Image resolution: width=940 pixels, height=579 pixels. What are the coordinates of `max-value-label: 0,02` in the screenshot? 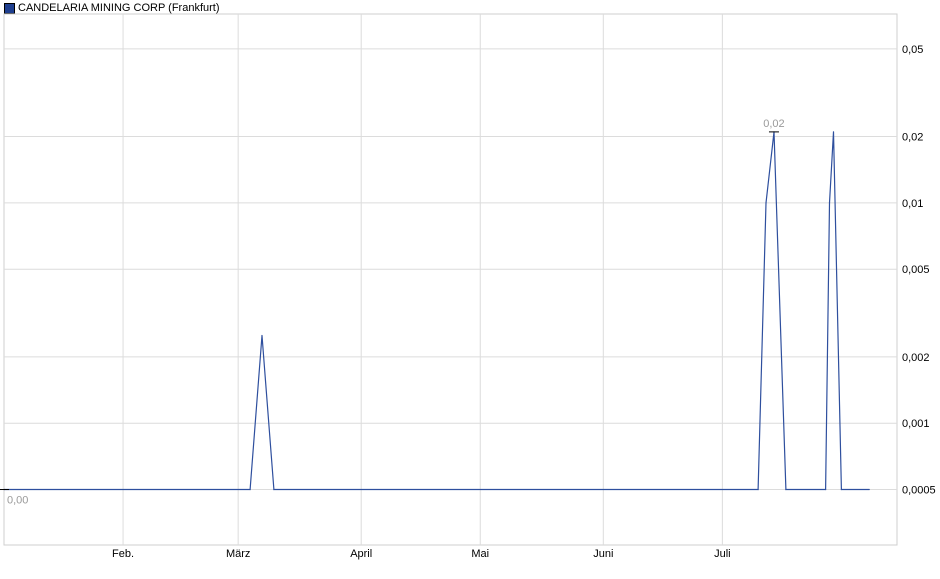 It's located at (773, 124).